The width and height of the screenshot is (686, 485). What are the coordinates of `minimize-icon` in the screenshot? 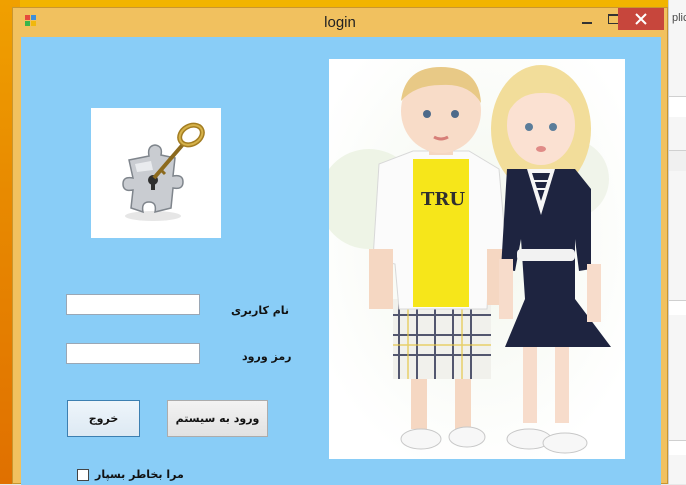 It's located at (587, 23).